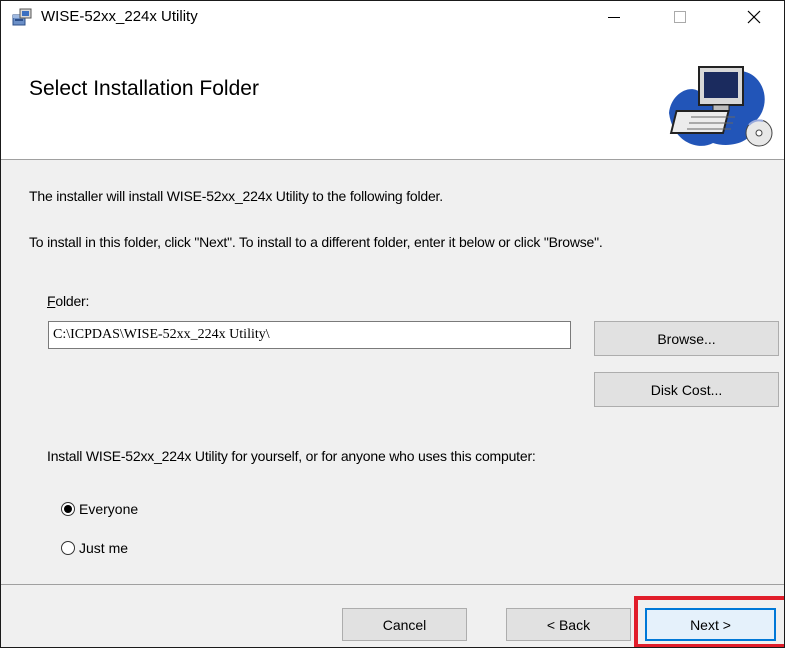 The height and width of the screenshot is (648, 785). Describe the element at coordinates (68, 509) in the screenshot. I see `radio-everyone-indicator` at that location.